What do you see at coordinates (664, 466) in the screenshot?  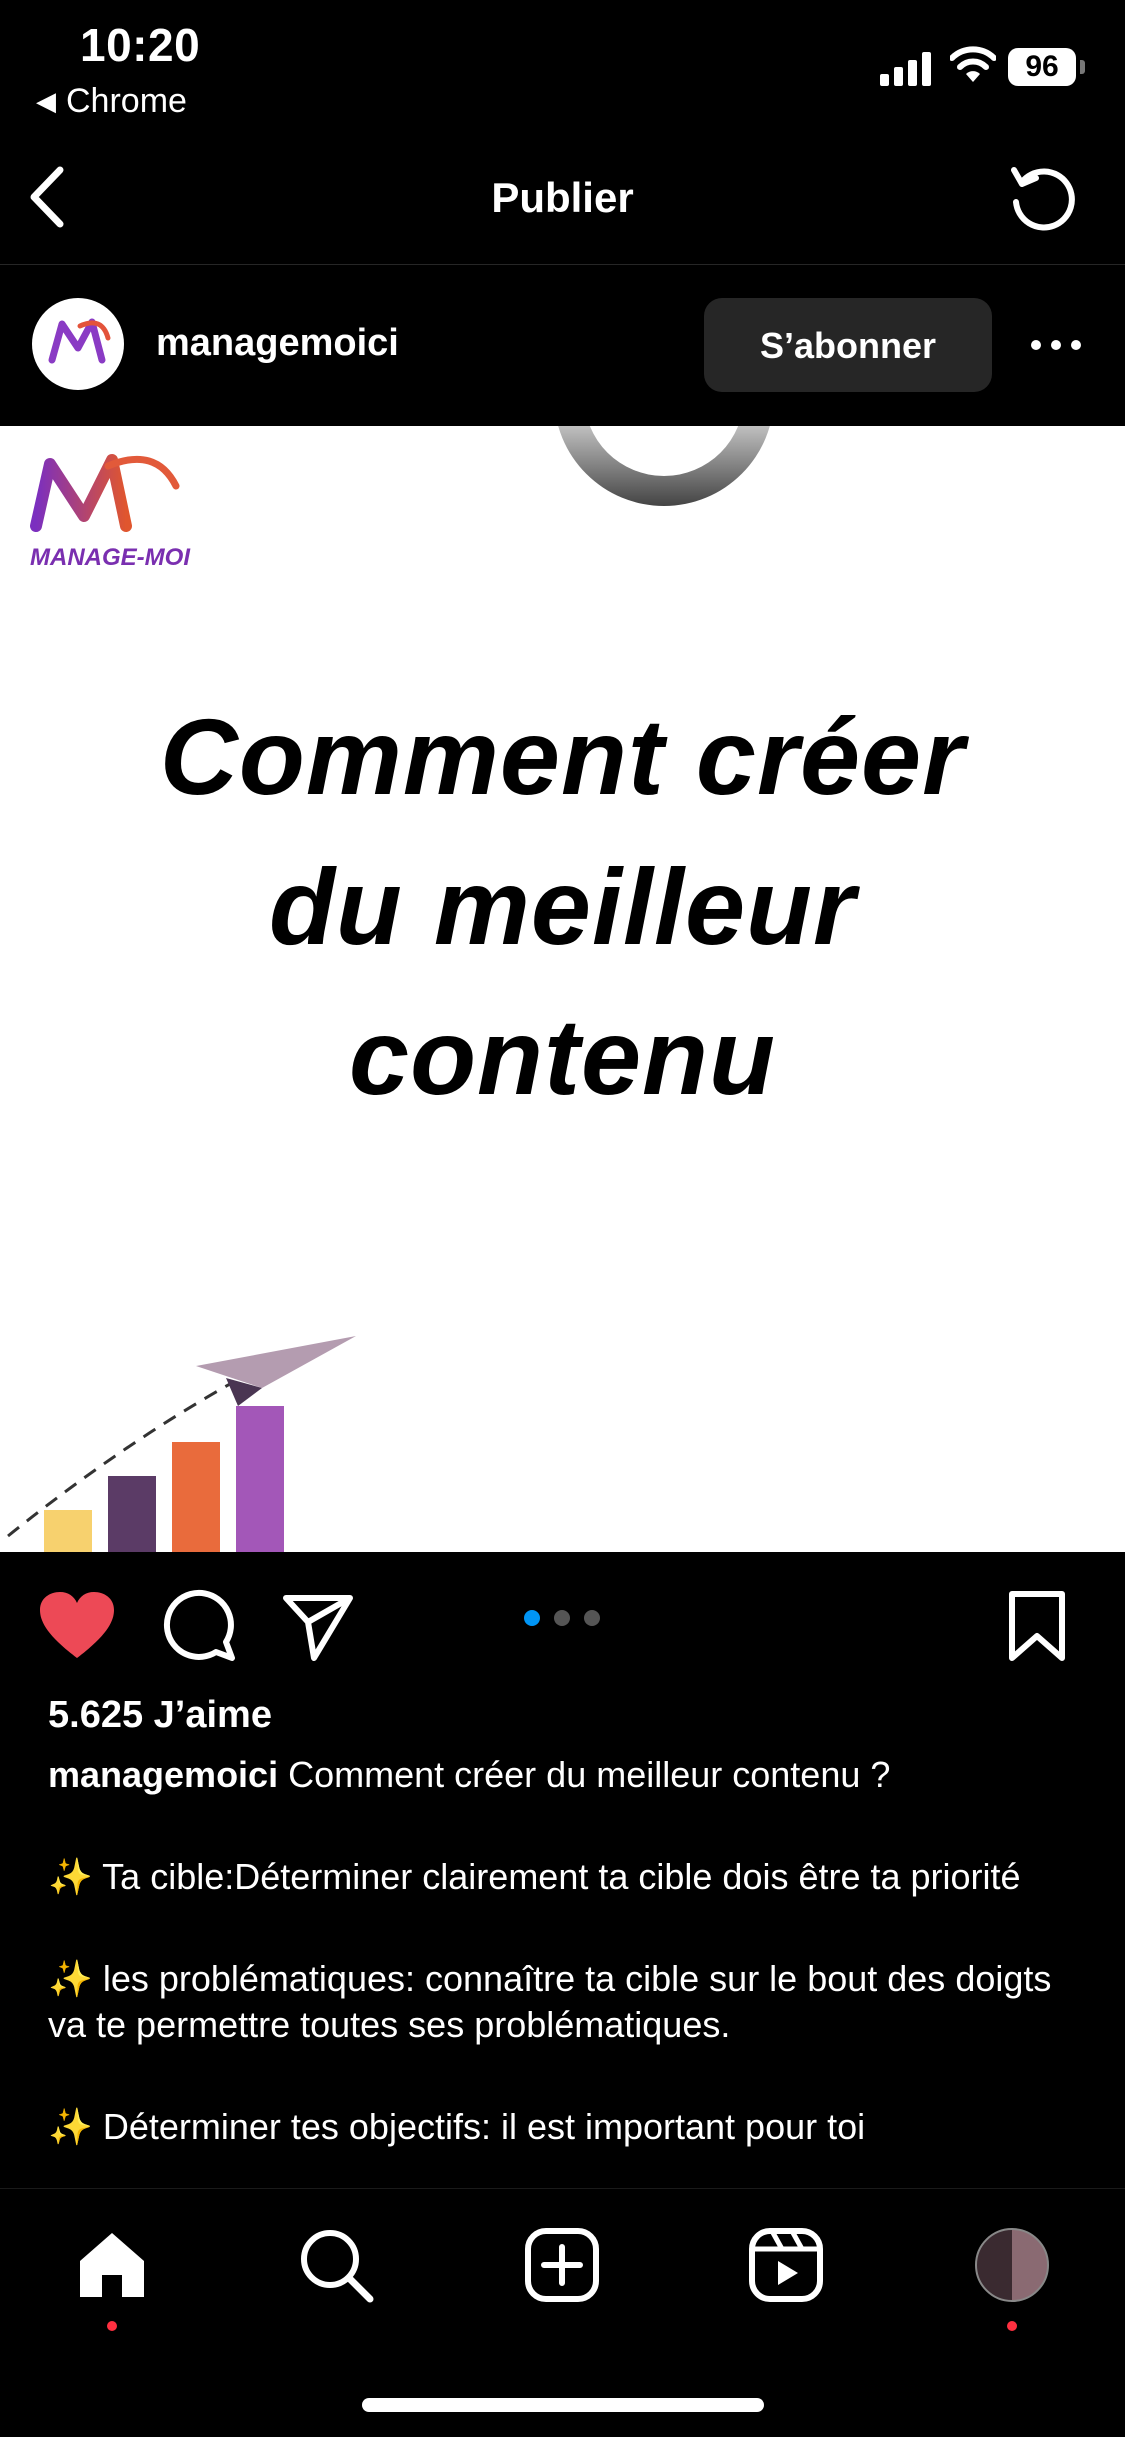 I see `circle-graphic` at bounding box center [664, 466].